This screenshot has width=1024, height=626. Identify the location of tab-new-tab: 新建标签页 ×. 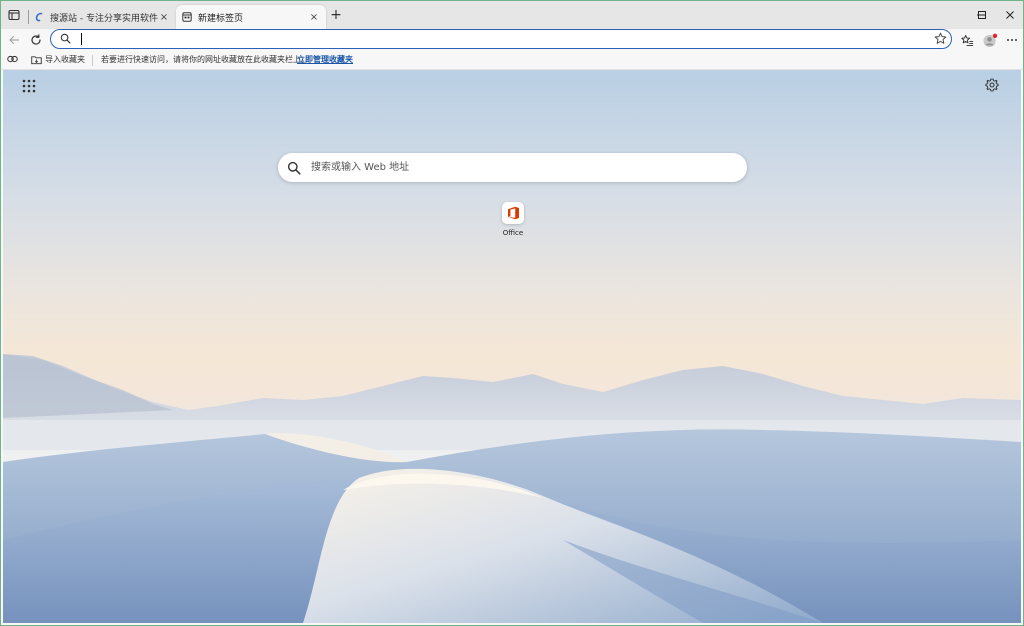
(251, 17).